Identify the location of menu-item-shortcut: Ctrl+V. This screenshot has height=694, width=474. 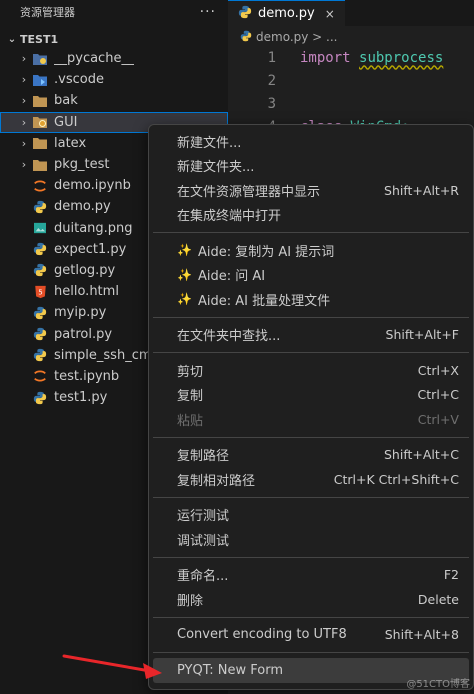
(438, 419).